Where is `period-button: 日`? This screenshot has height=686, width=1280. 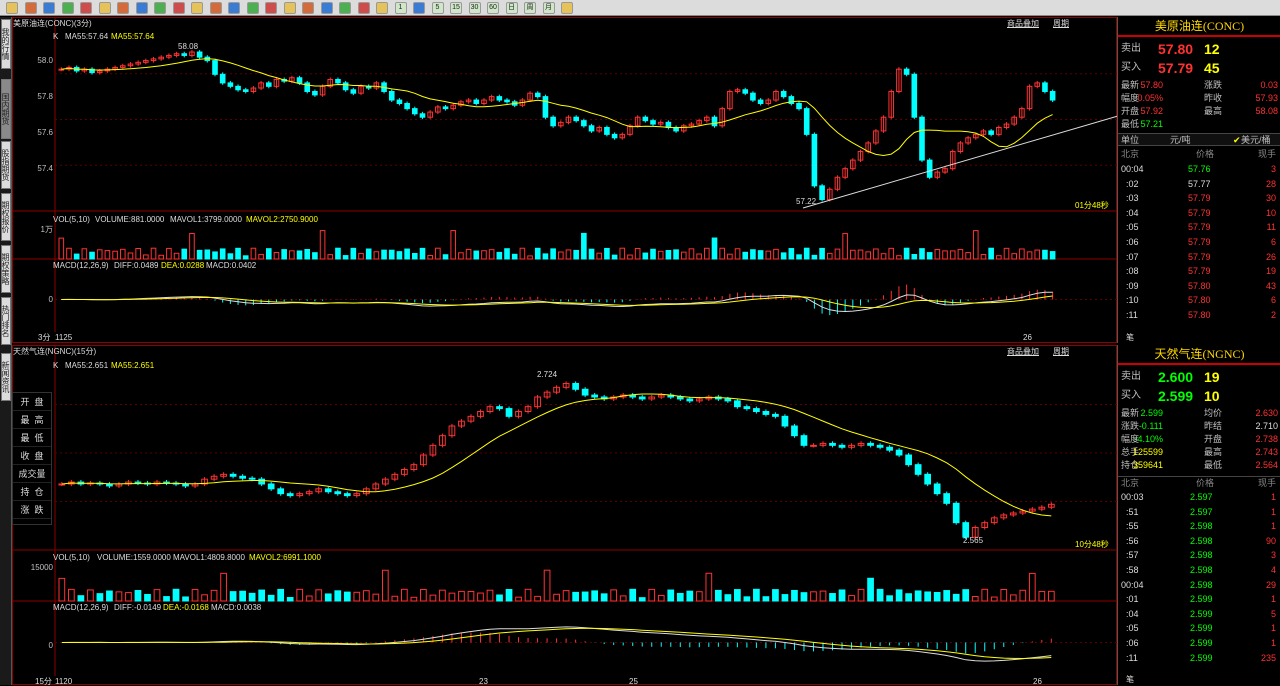
period-button: 日 is located at coordinates (511, 8).